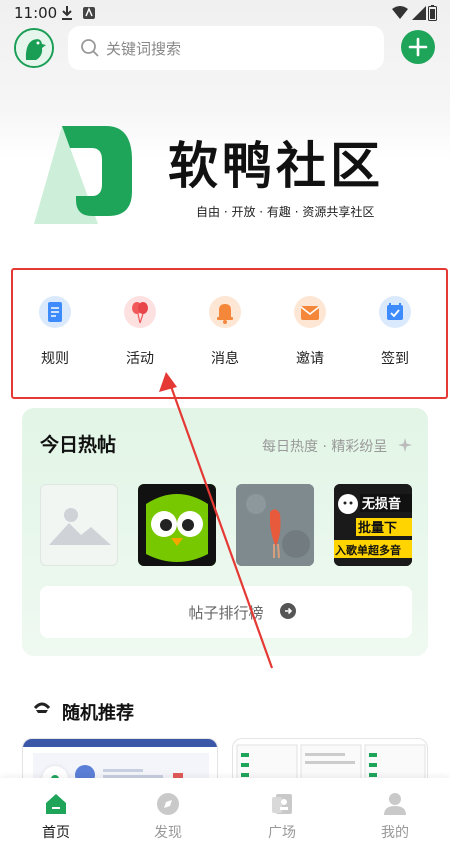 The image size is (450, 850). What do you see at coordinates (395, 806) in the screenshot?
I see `user-icon` at bounding box center [395, 806].